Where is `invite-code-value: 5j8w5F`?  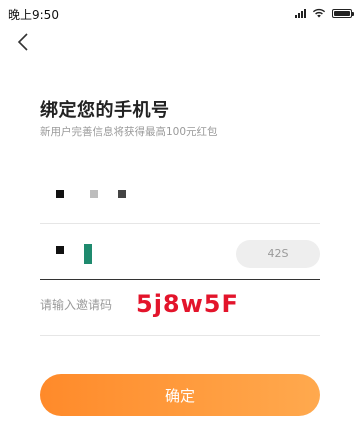 invite-code-value: 5j8w5F is located at coordinates (187, 304).